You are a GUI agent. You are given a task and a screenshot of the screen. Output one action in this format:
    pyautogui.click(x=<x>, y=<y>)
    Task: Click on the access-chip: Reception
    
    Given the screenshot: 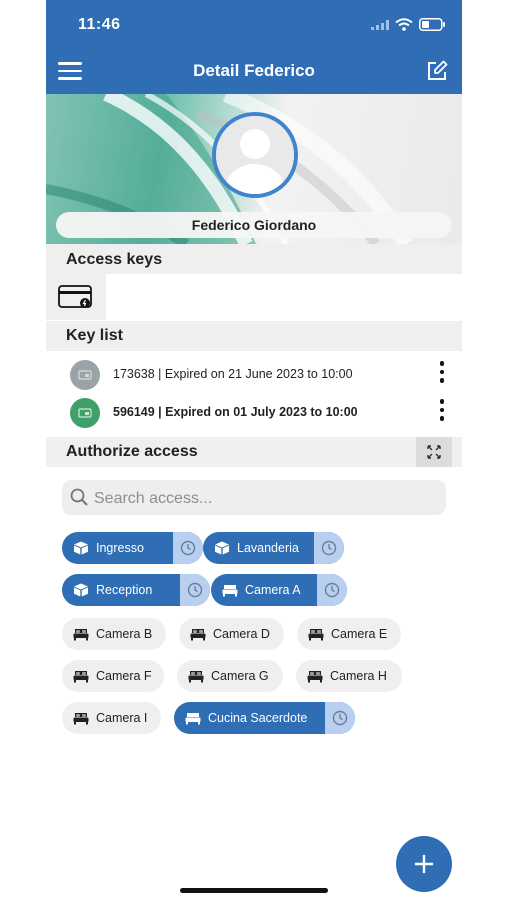 What is the action you would take?
    pyautogui.click(x=136, y=590)
    